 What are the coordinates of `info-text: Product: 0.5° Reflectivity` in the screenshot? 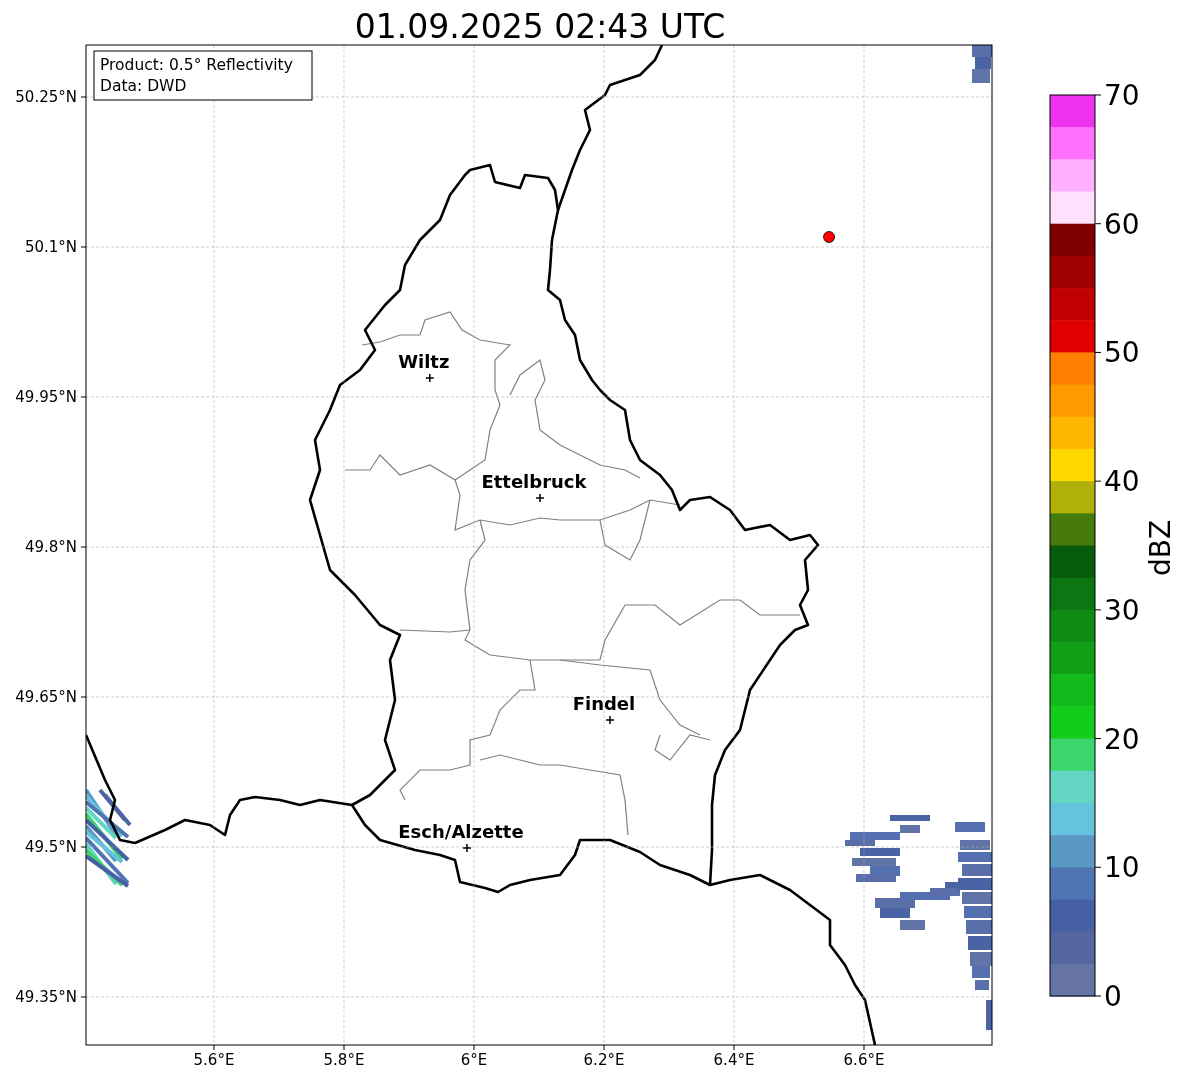 It's located at (196, 65).